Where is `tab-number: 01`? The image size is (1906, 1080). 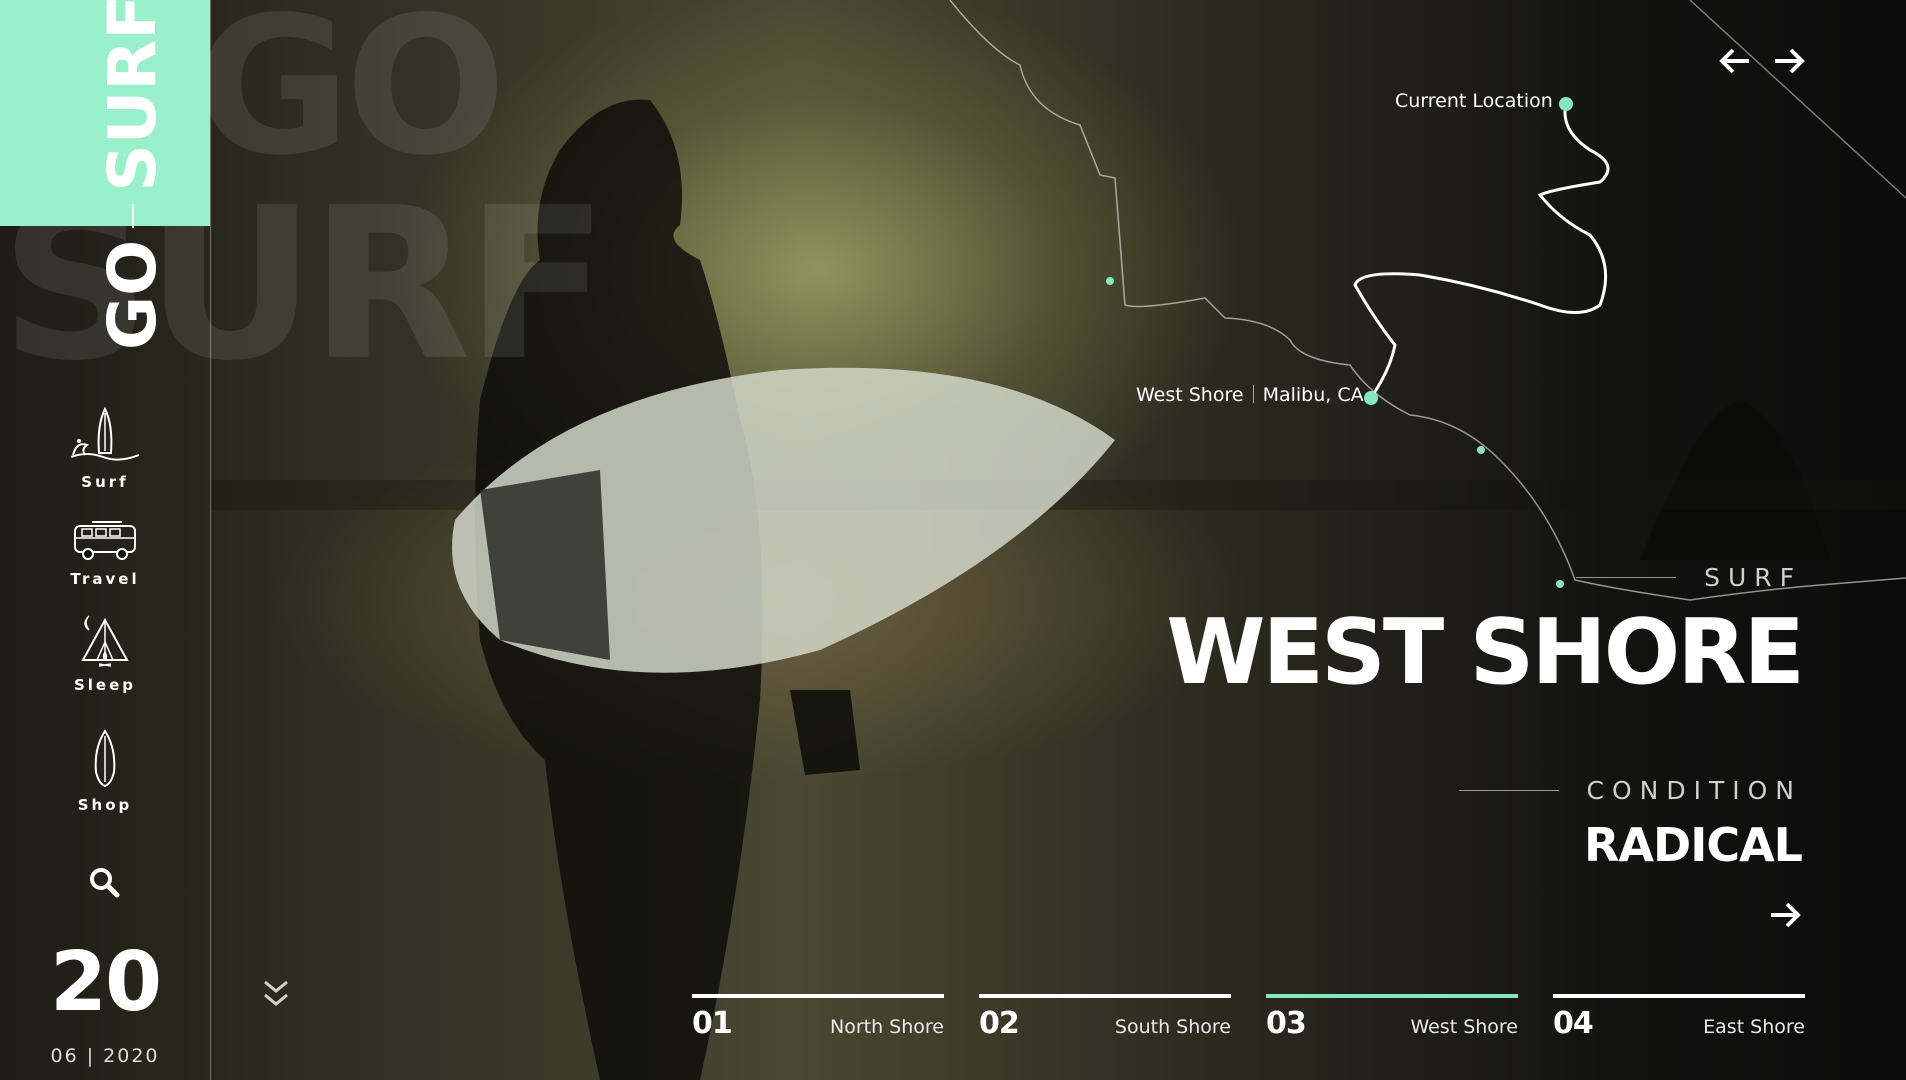 tab-number: 01 is located at coordinates (712, 1023).